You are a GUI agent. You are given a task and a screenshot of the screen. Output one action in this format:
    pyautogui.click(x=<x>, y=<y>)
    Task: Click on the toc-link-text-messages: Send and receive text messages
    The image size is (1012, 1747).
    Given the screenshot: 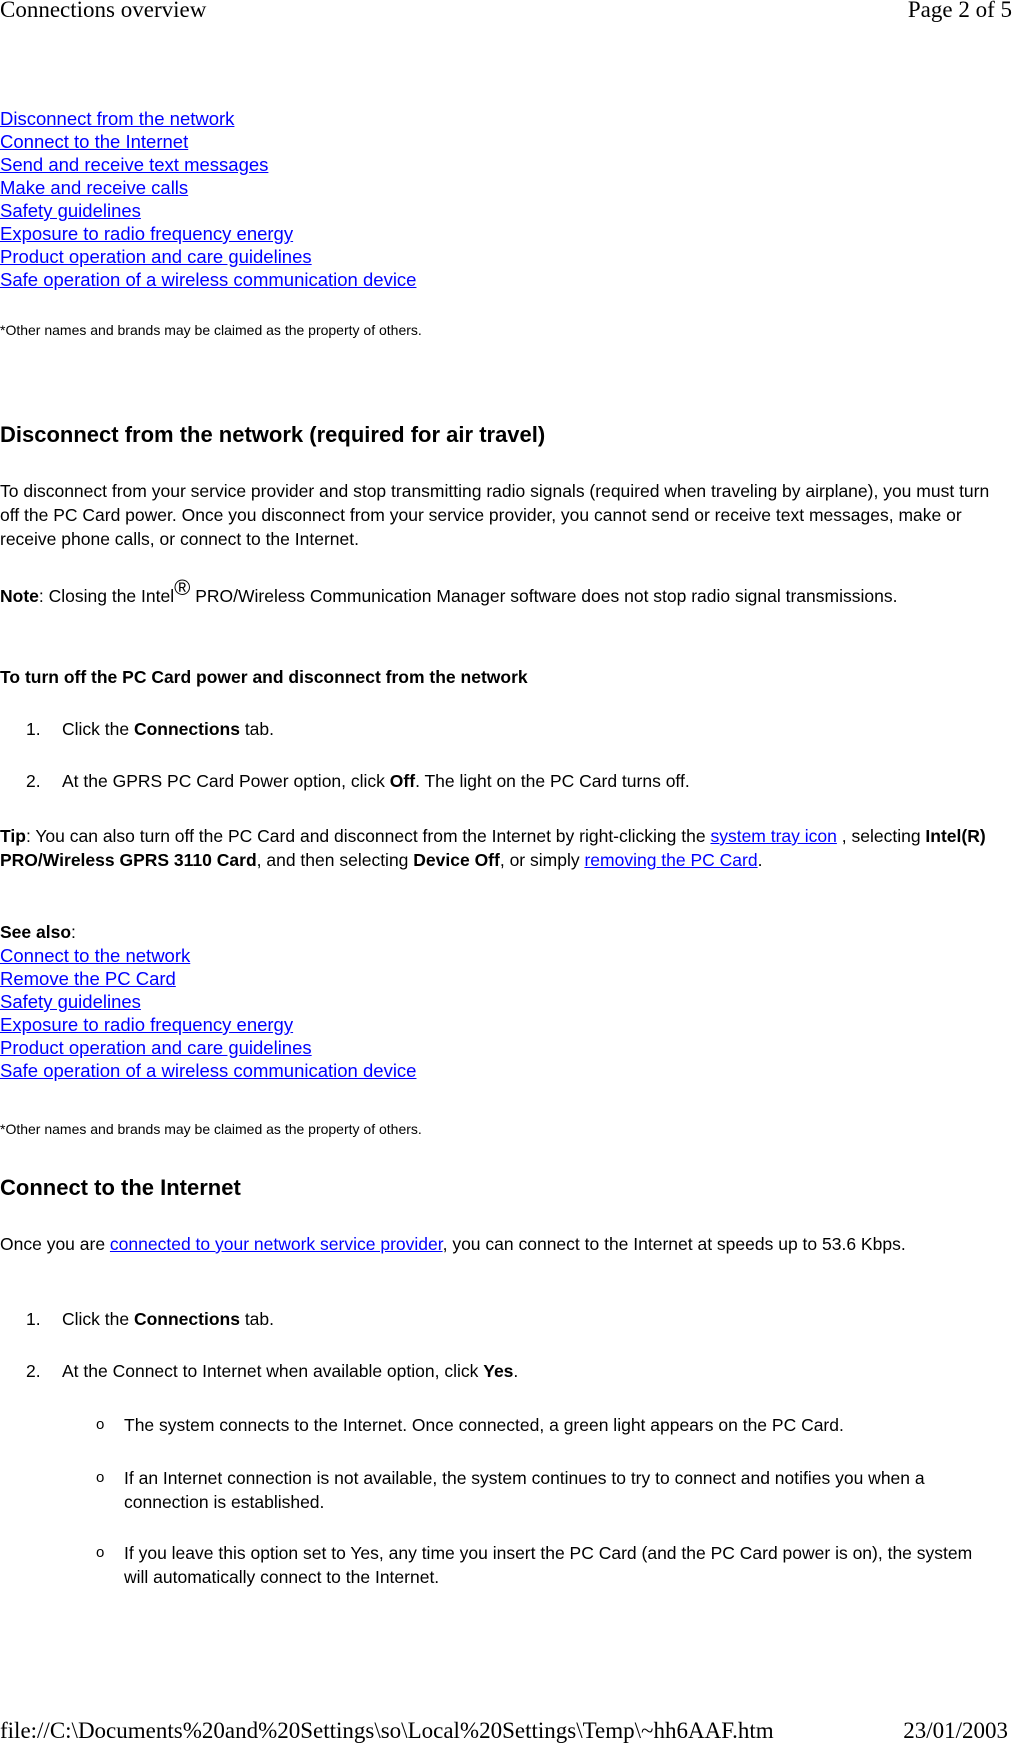 What is the action you would take?
    pyautogui.click(x=134, y=164)
    